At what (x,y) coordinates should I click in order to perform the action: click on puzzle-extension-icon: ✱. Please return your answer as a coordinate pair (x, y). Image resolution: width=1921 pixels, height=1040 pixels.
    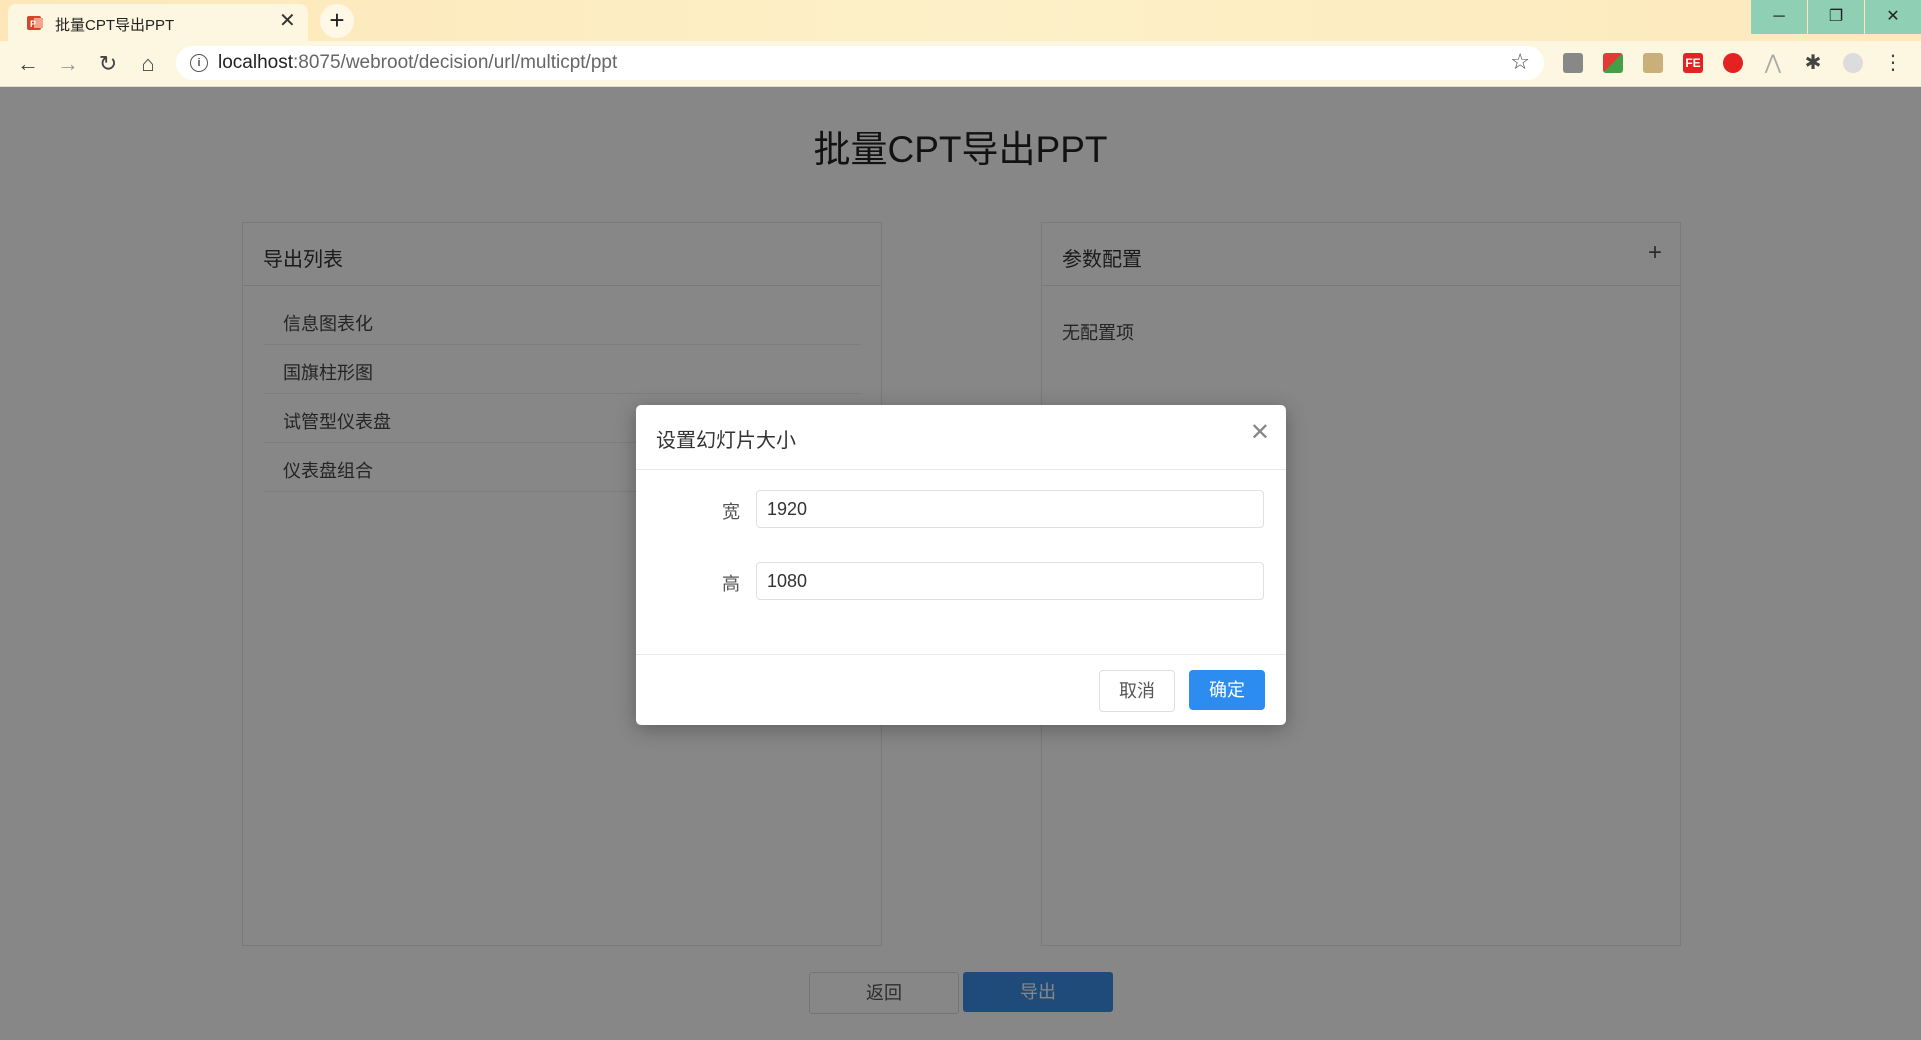
    Looking at the image, I should click on (1813, 63).